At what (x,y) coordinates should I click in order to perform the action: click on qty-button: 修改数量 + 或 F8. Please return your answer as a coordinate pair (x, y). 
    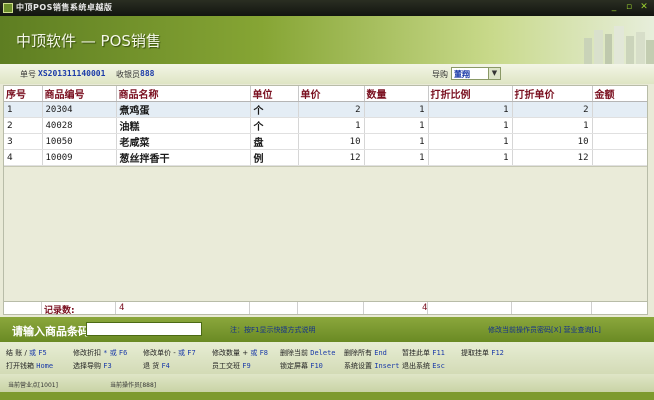
    Looking at the image, I should click on (240, 353).